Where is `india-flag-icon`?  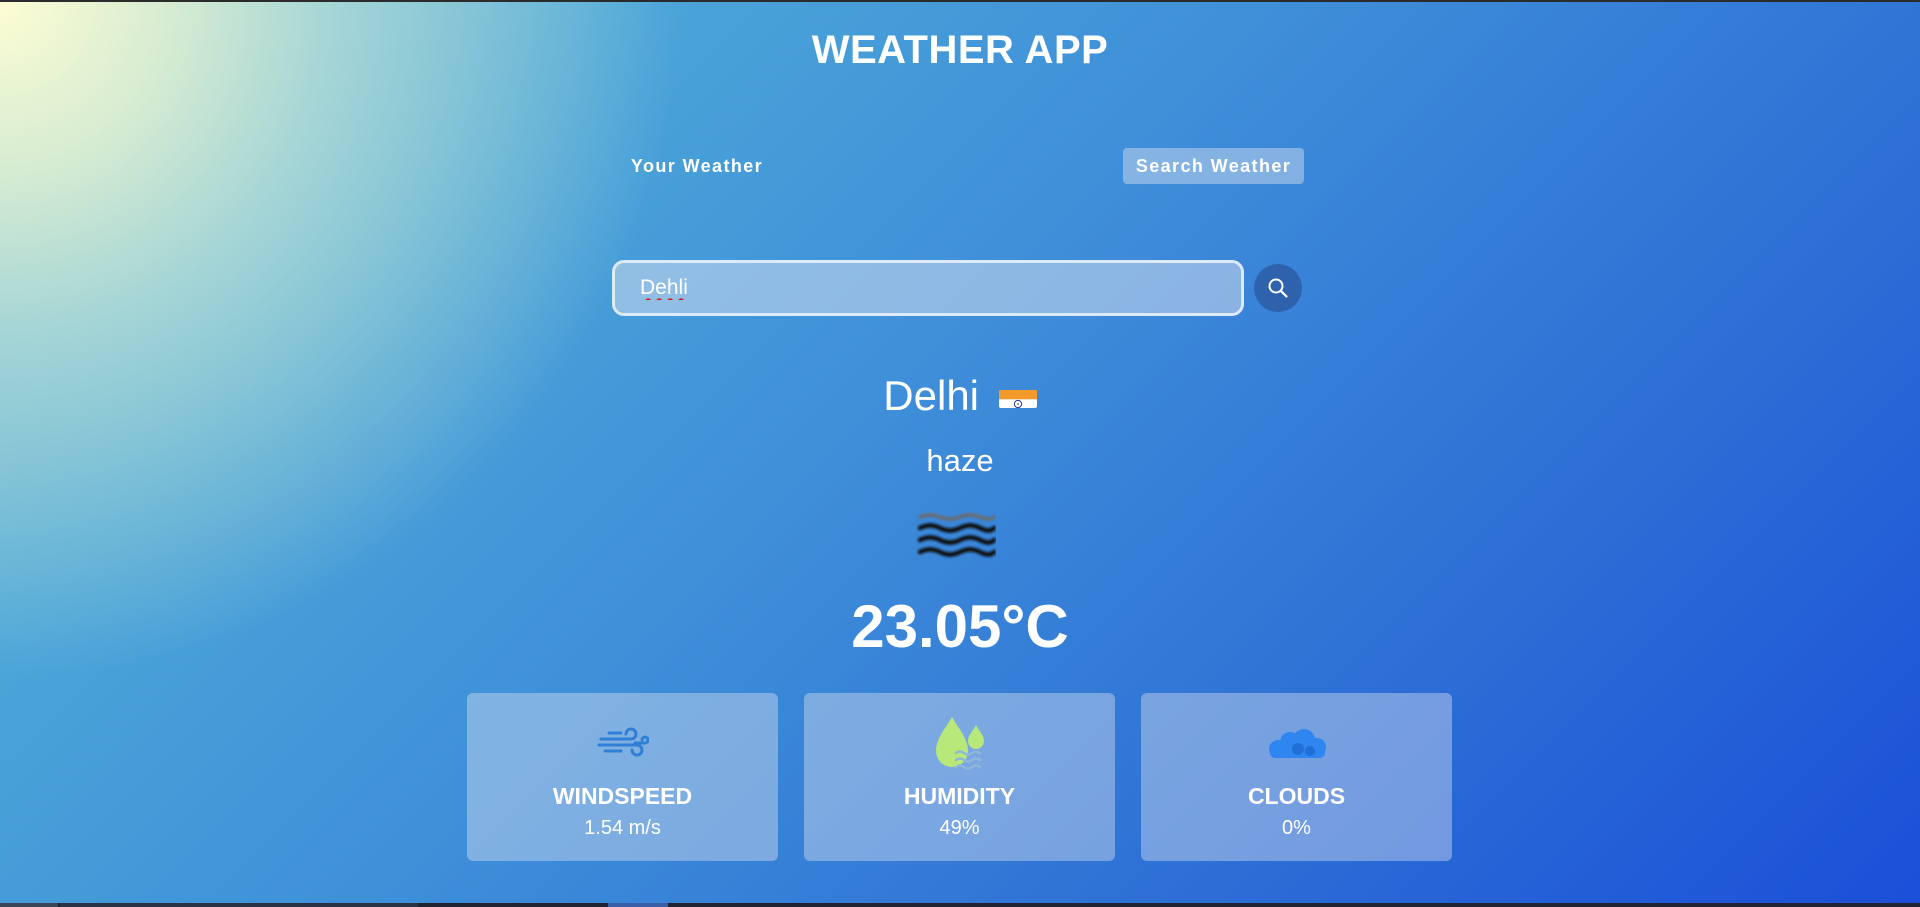
india-flag-icon is located at coordinates (1017, 394).